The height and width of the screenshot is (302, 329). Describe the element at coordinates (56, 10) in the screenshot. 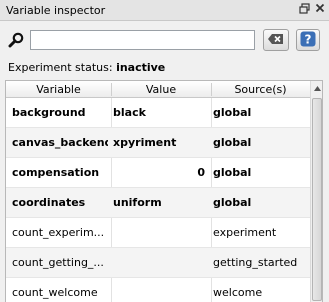

I see `window-title: Variable inspector` at that location.